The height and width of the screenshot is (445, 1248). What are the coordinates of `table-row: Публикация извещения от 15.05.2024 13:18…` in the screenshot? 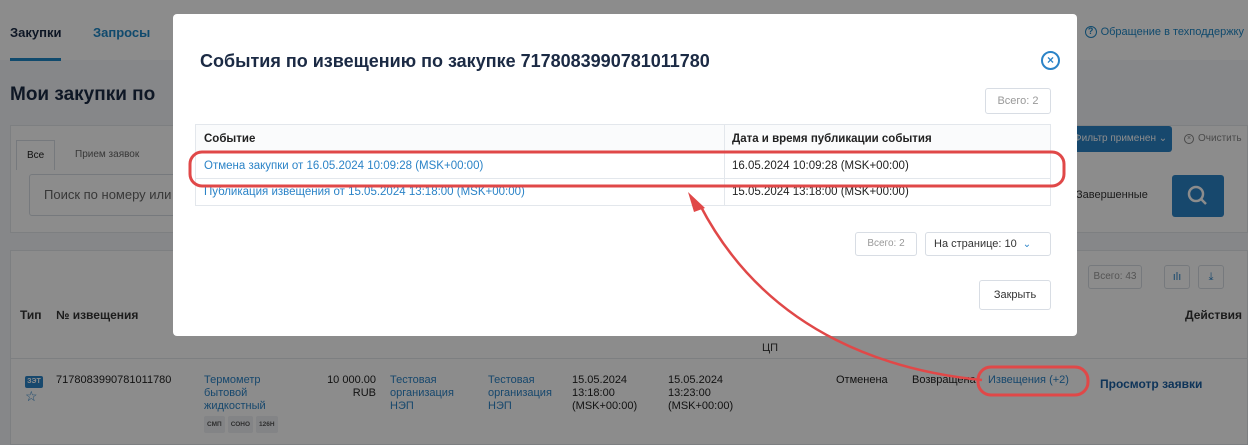 It's located at (623, 192).